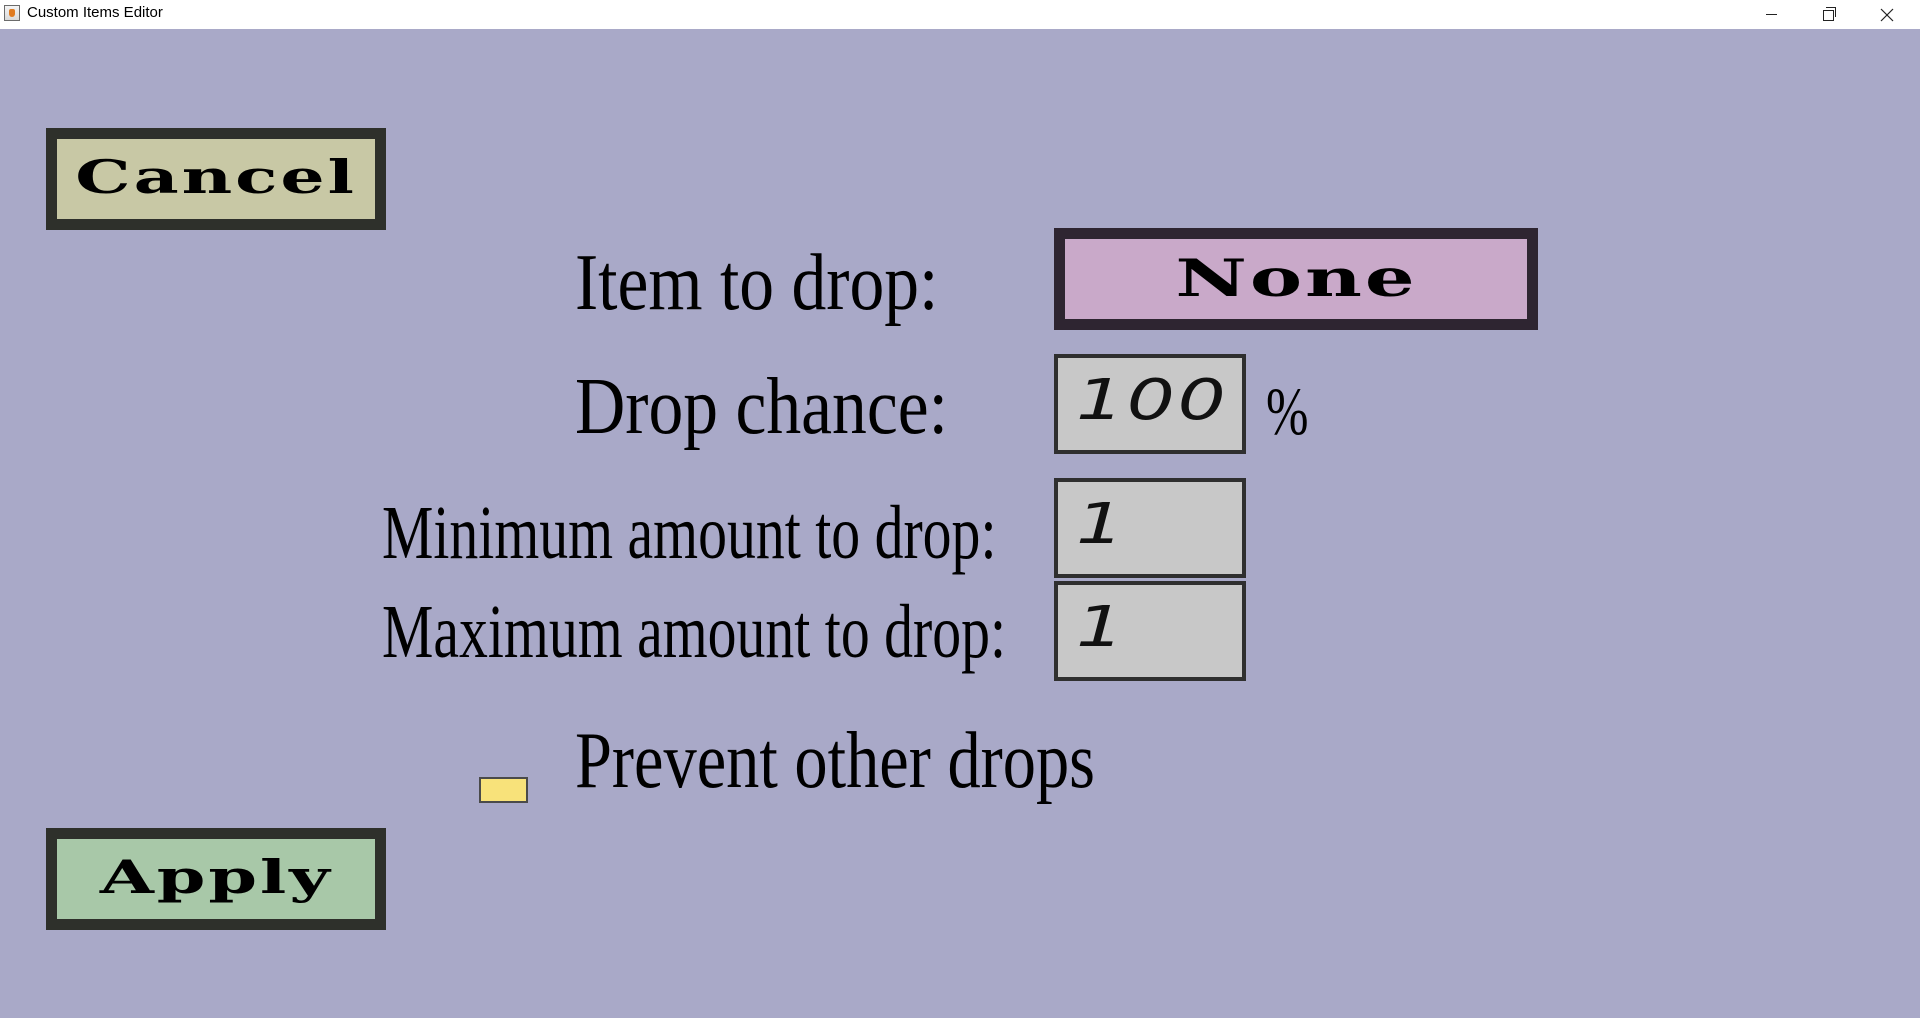  Describe the element at coordinates (694, 632) in the screenshot. I see `maximum-amount-label: Maximum amount to drop:` at that location.